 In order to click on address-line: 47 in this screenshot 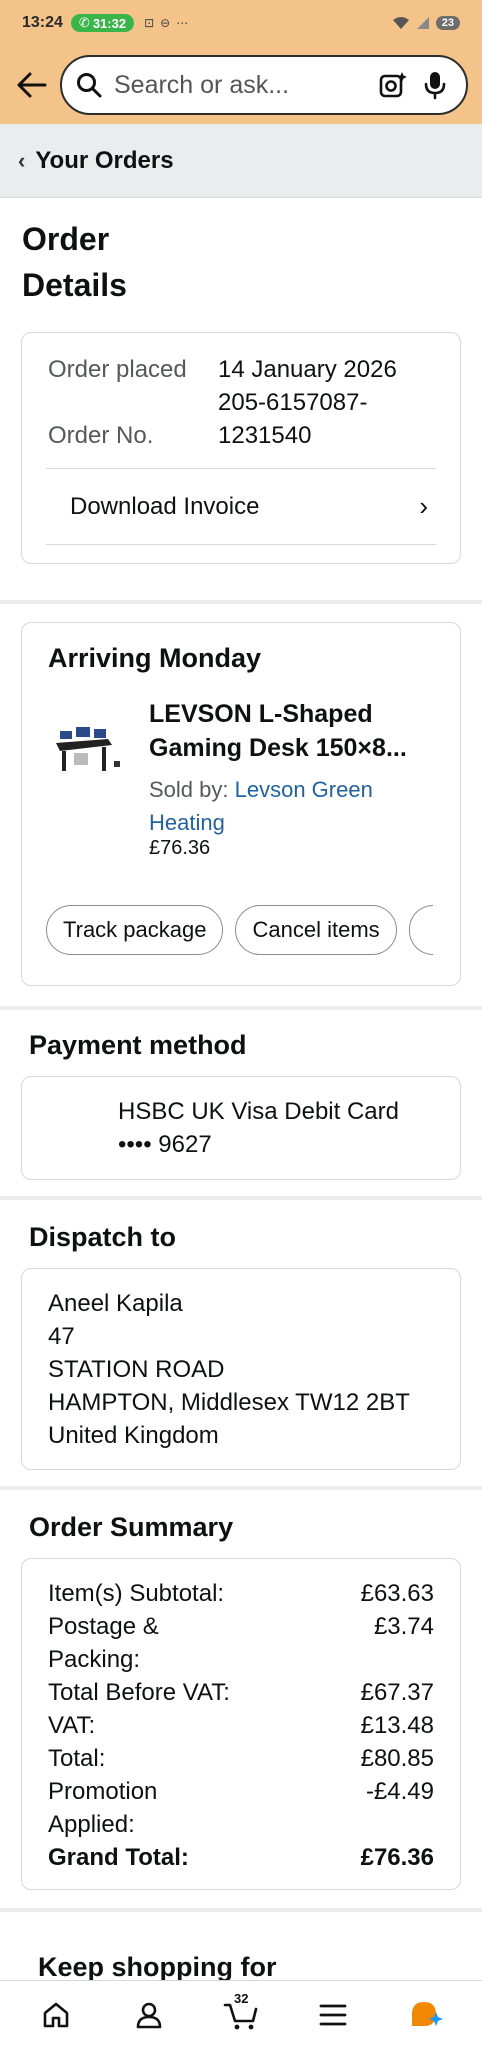, I will do `click(61, 1336)`.